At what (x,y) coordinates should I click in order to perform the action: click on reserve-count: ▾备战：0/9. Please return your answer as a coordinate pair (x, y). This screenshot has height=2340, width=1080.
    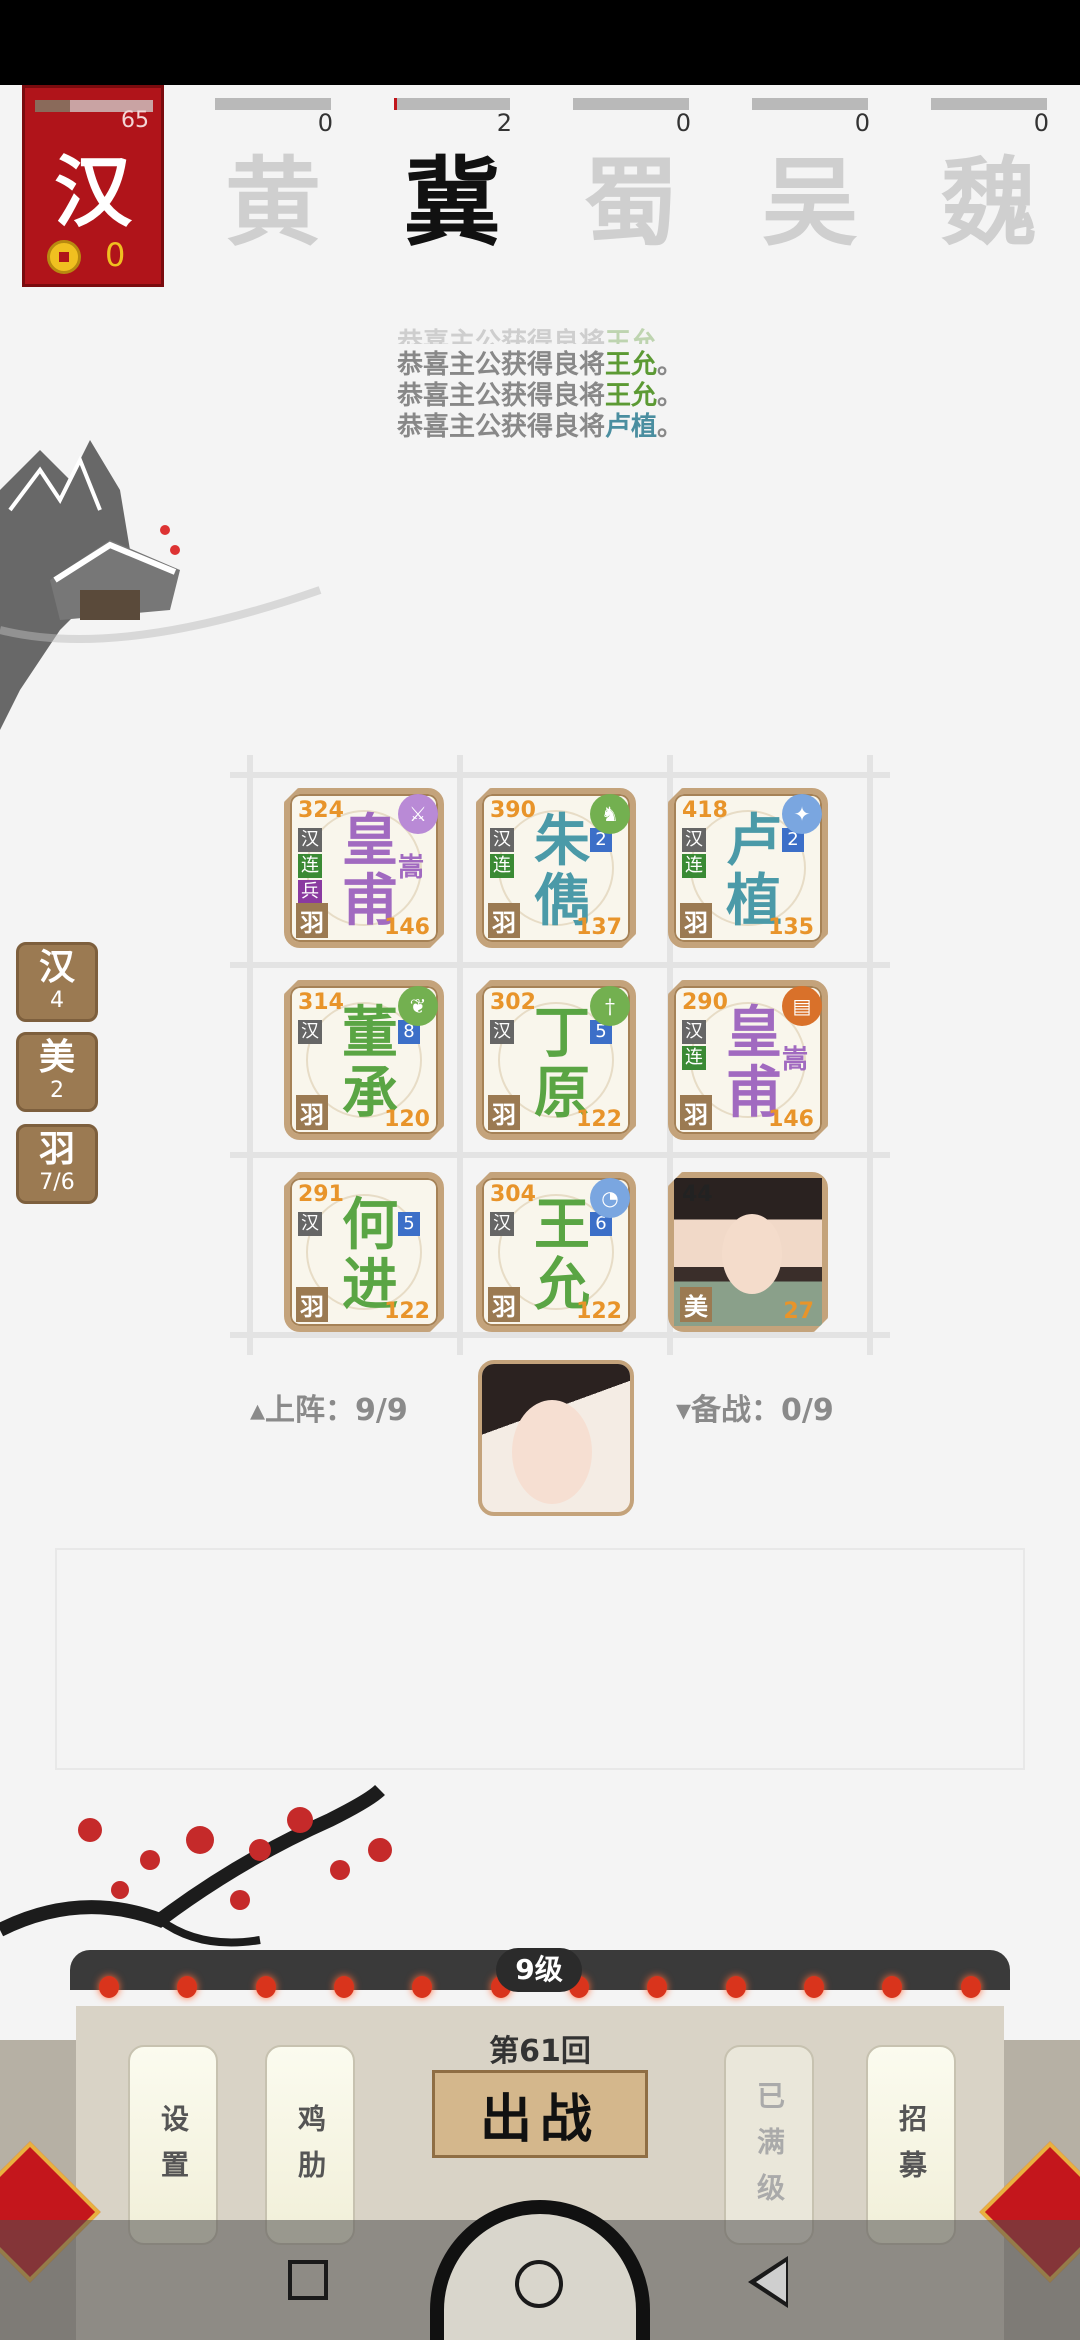
    Looking at the image, I should click on (755, 1410).